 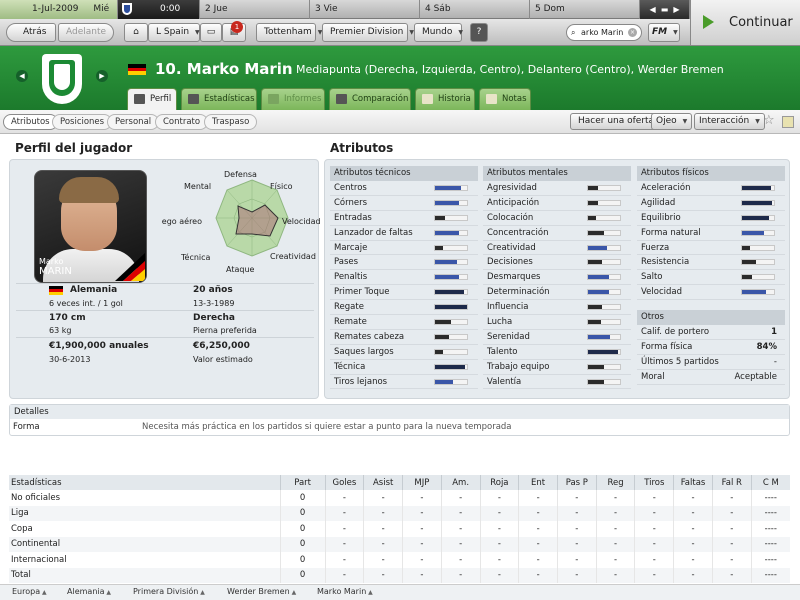 I want to click on attribute-row: Trabajo equipo, so click(x=557, y=367).